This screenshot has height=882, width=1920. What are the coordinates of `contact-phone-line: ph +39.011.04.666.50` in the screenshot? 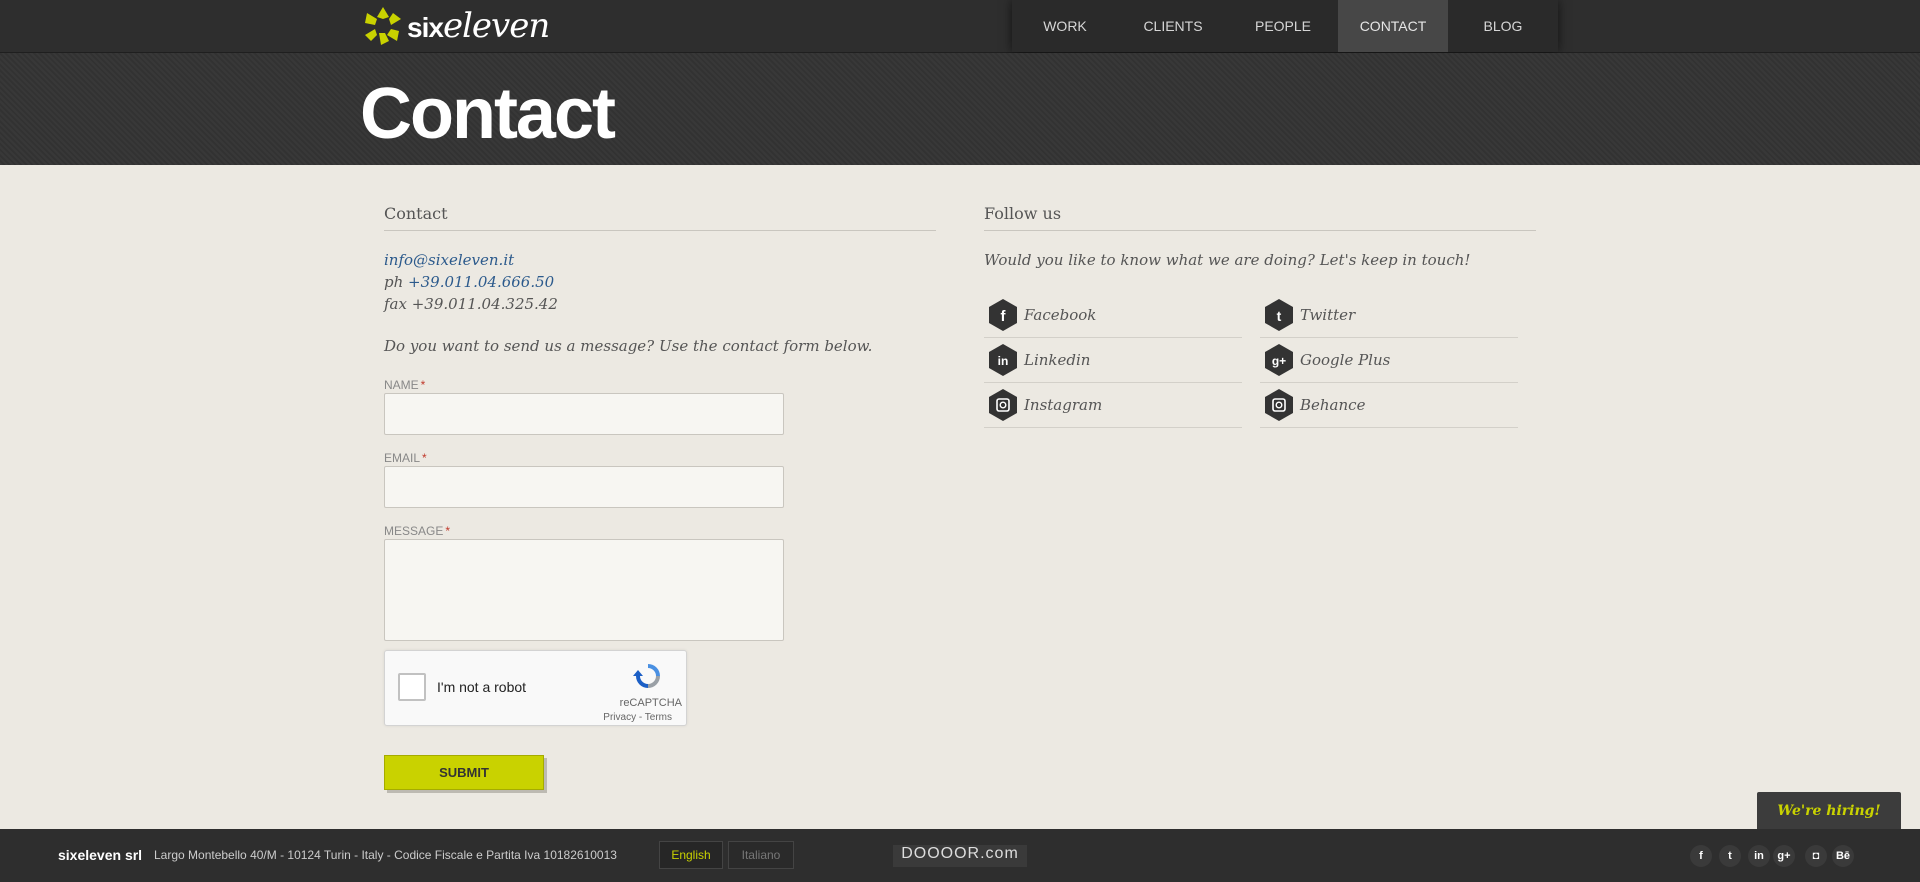 It's located at (469, 282).